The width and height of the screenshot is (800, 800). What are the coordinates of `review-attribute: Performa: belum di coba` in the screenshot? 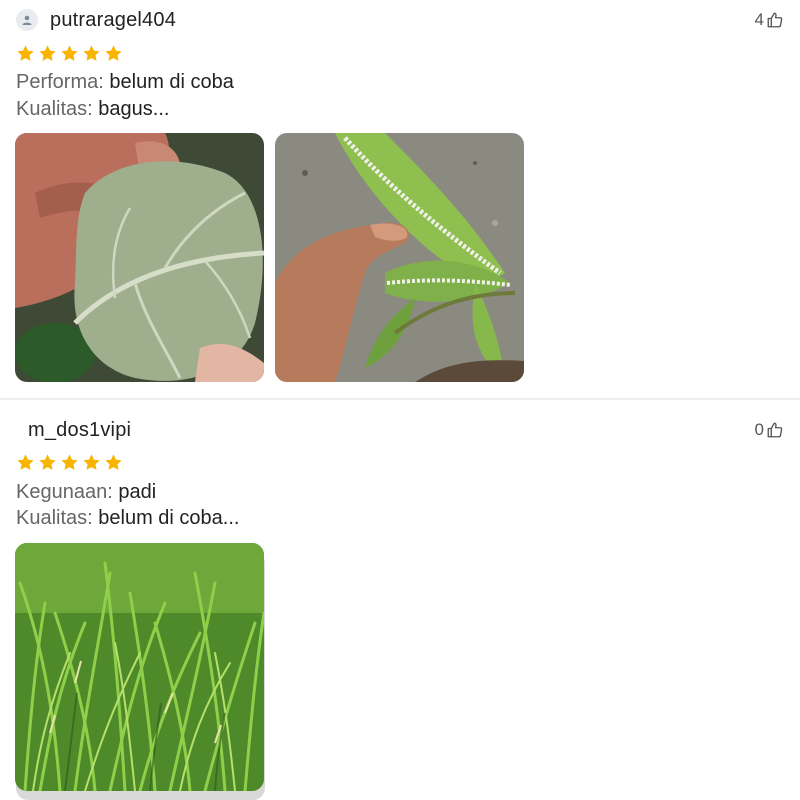 It's located at (125, 82).